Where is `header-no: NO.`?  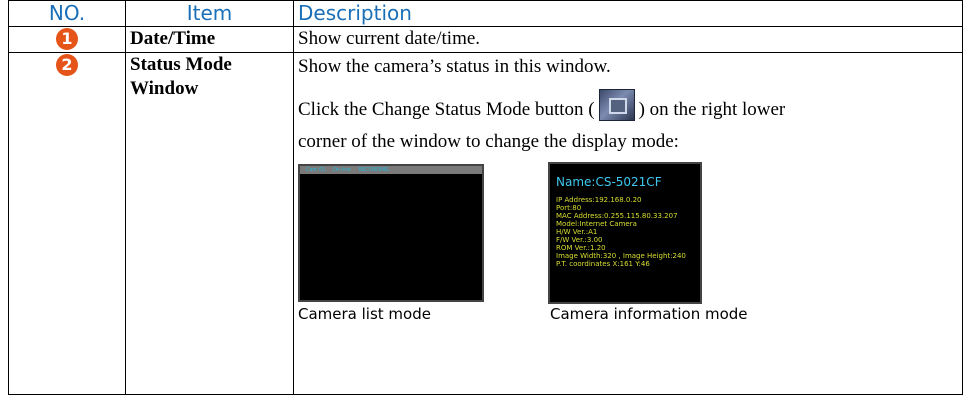 header-no: NO. is located at coordinates (67, 13).